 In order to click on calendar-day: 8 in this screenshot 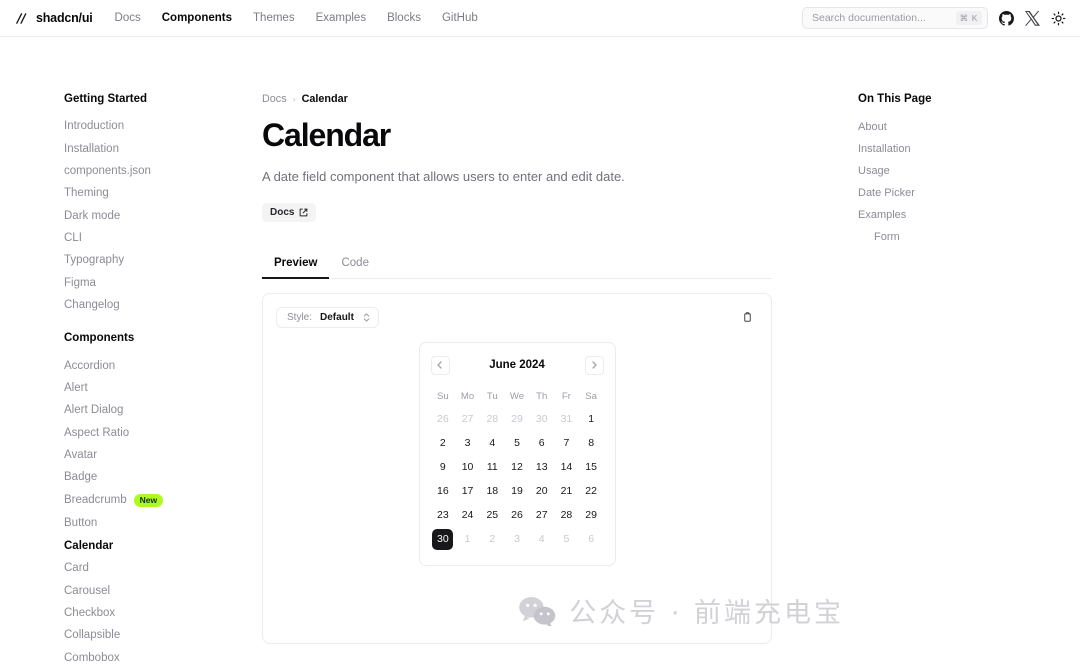, I will do `click(591, 444)`.